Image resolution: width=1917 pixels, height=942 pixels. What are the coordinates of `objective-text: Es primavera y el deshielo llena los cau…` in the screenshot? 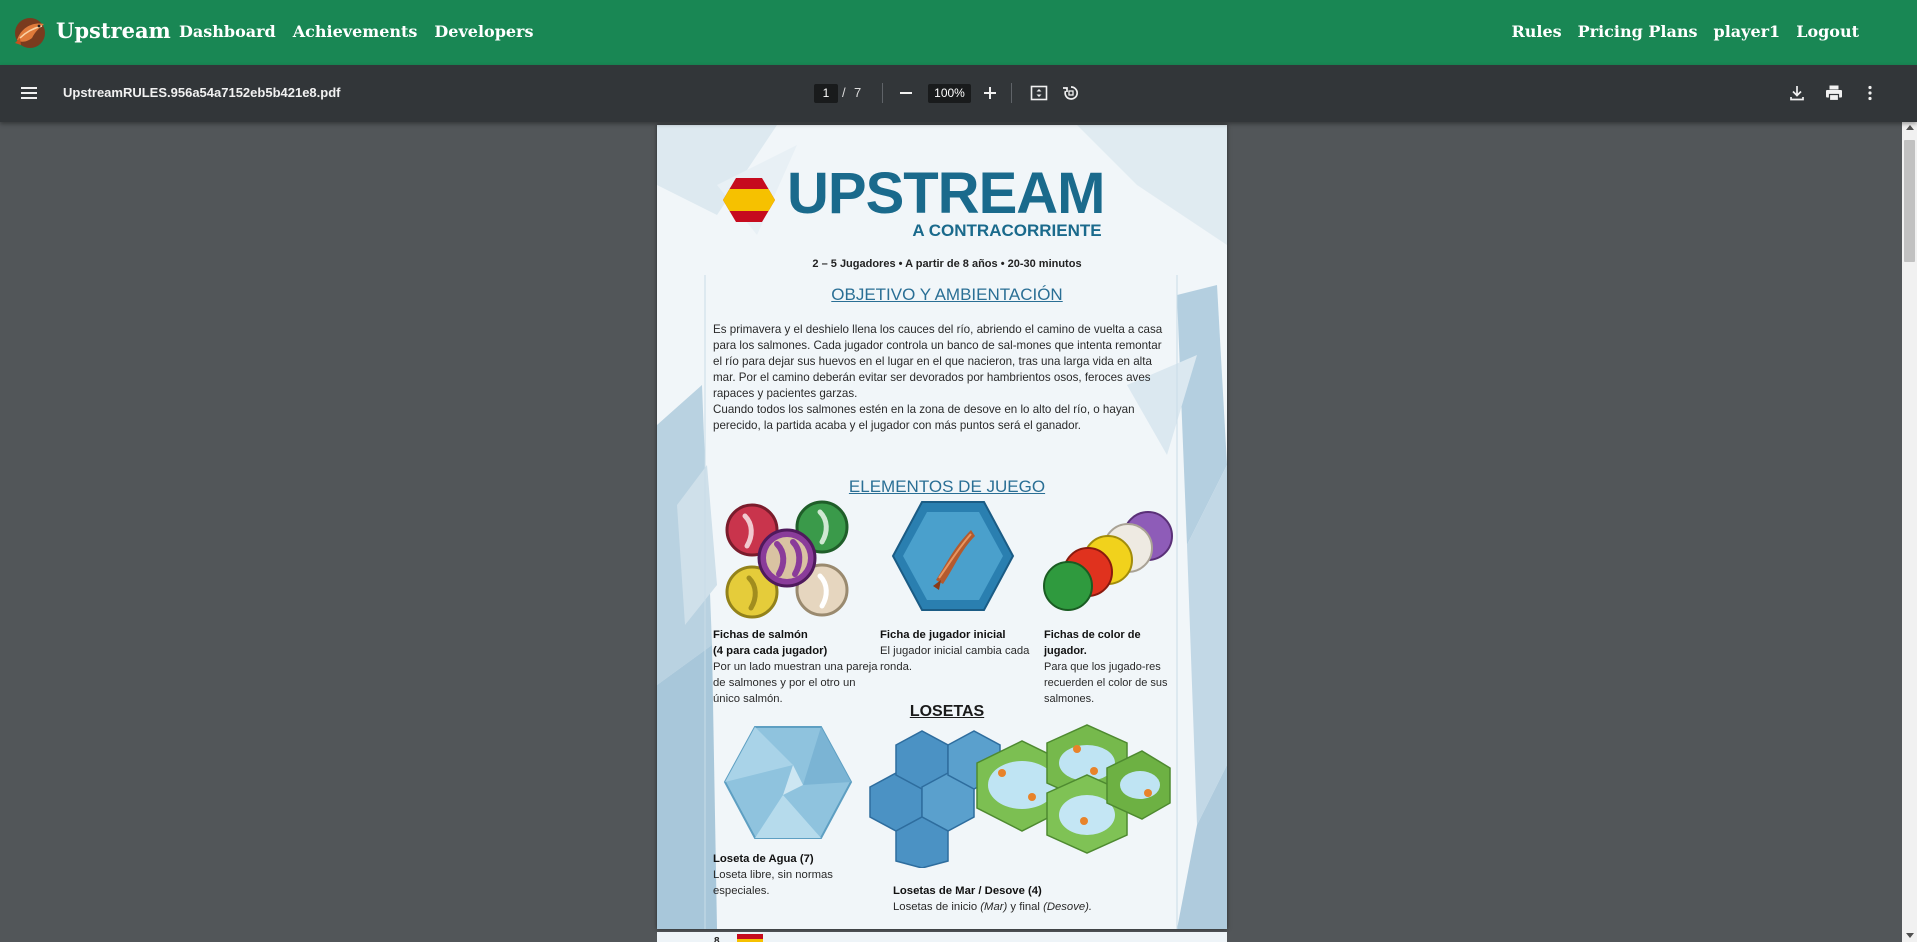 It's located at (943, 378).